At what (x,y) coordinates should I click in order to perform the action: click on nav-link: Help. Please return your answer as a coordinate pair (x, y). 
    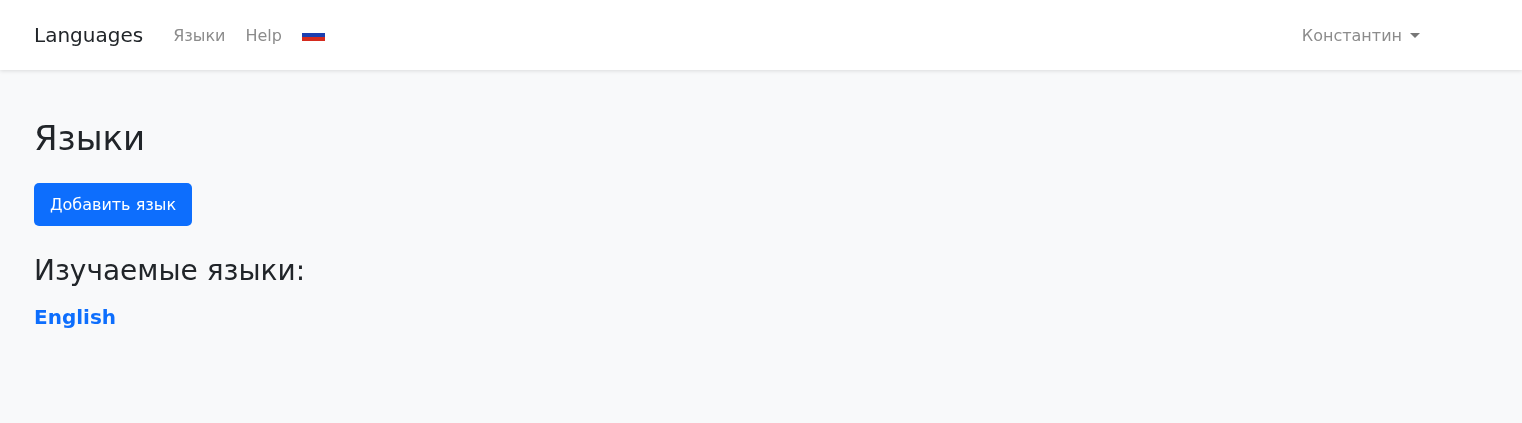
    Looking at the image, I should click on (263, 35).